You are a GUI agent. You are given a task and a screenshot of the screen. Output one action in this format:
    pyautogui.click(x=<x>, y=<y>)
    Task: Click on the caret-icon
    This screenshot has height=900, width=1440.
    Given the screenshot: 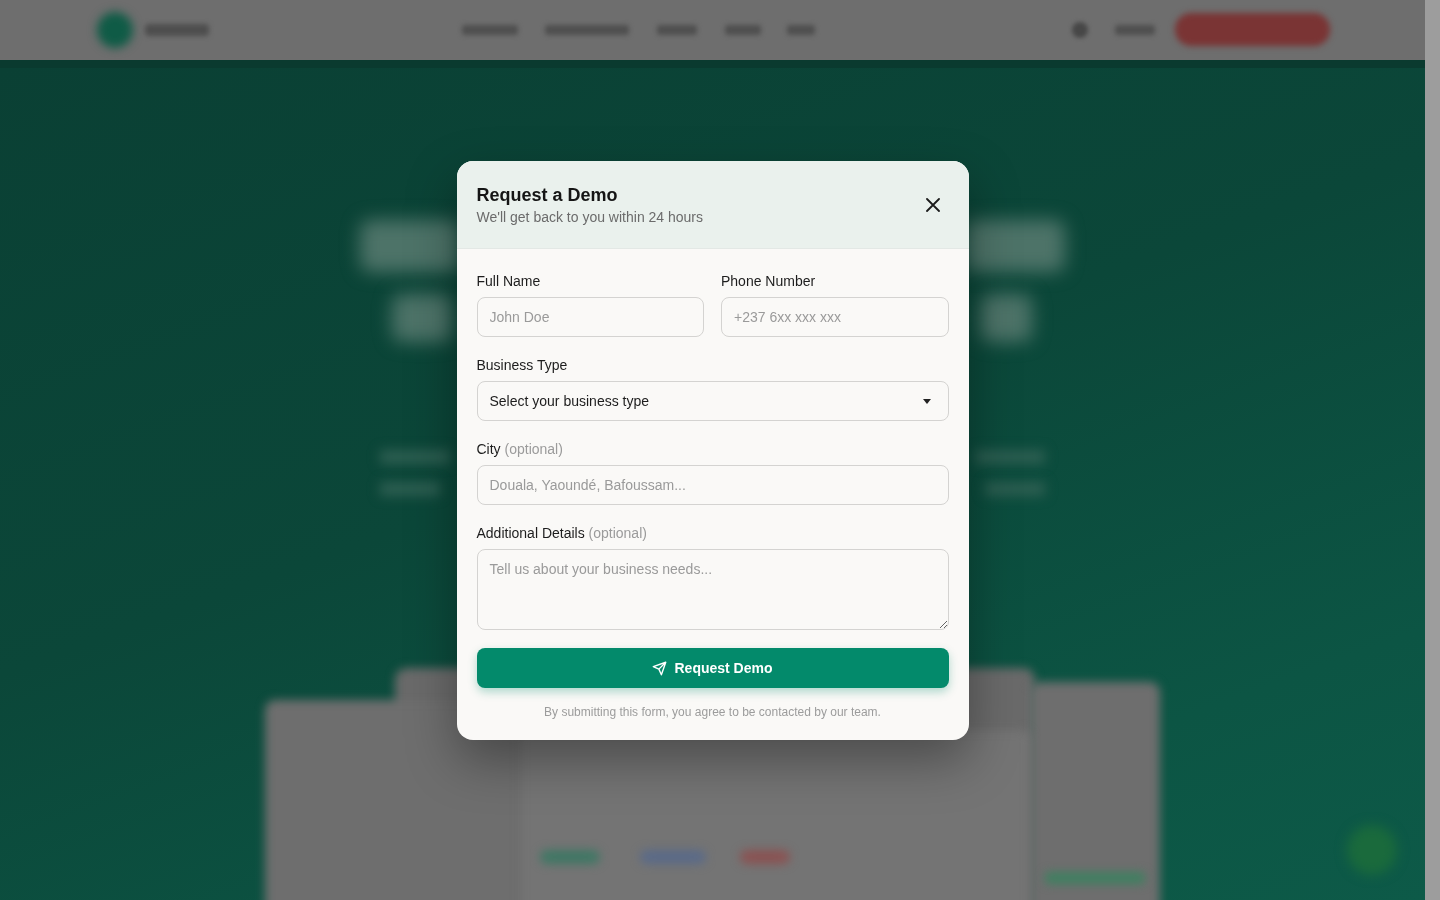 What is the action you would take?
    pyautogui.click(x=926, y=401)
    